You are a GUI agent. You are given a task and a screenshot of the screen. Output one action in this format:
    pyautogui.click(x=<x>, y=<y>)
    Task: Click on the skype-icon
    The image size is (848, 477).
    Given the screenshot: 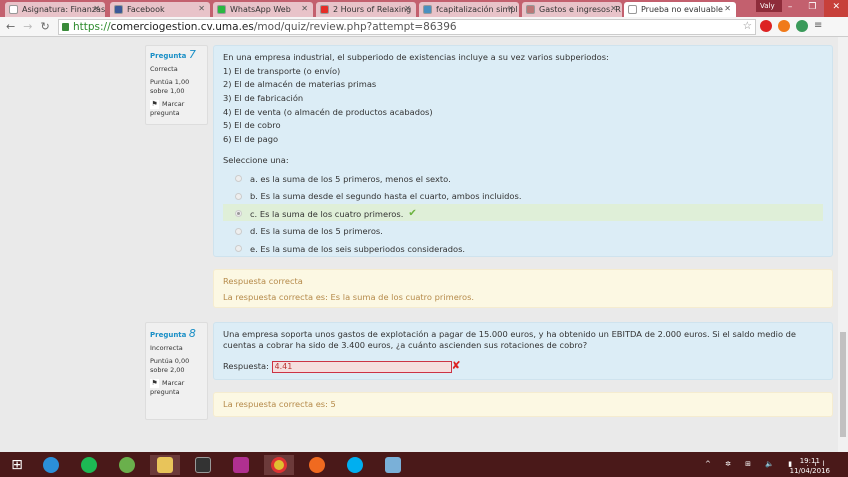 What is the action you would take?
    pyautogui.click(x=355, y=465)
    